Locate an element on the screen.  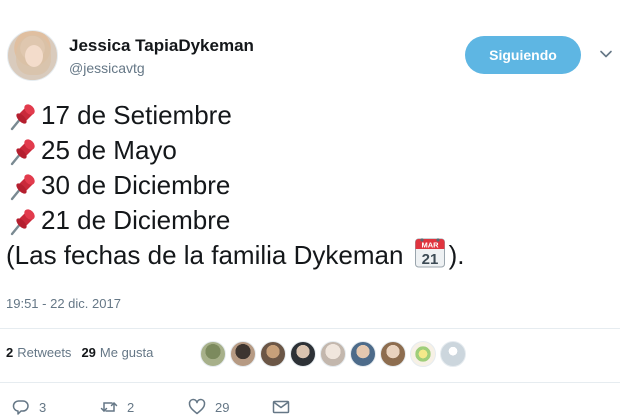
likes-count: 29 is located at coordinates (88, 352).